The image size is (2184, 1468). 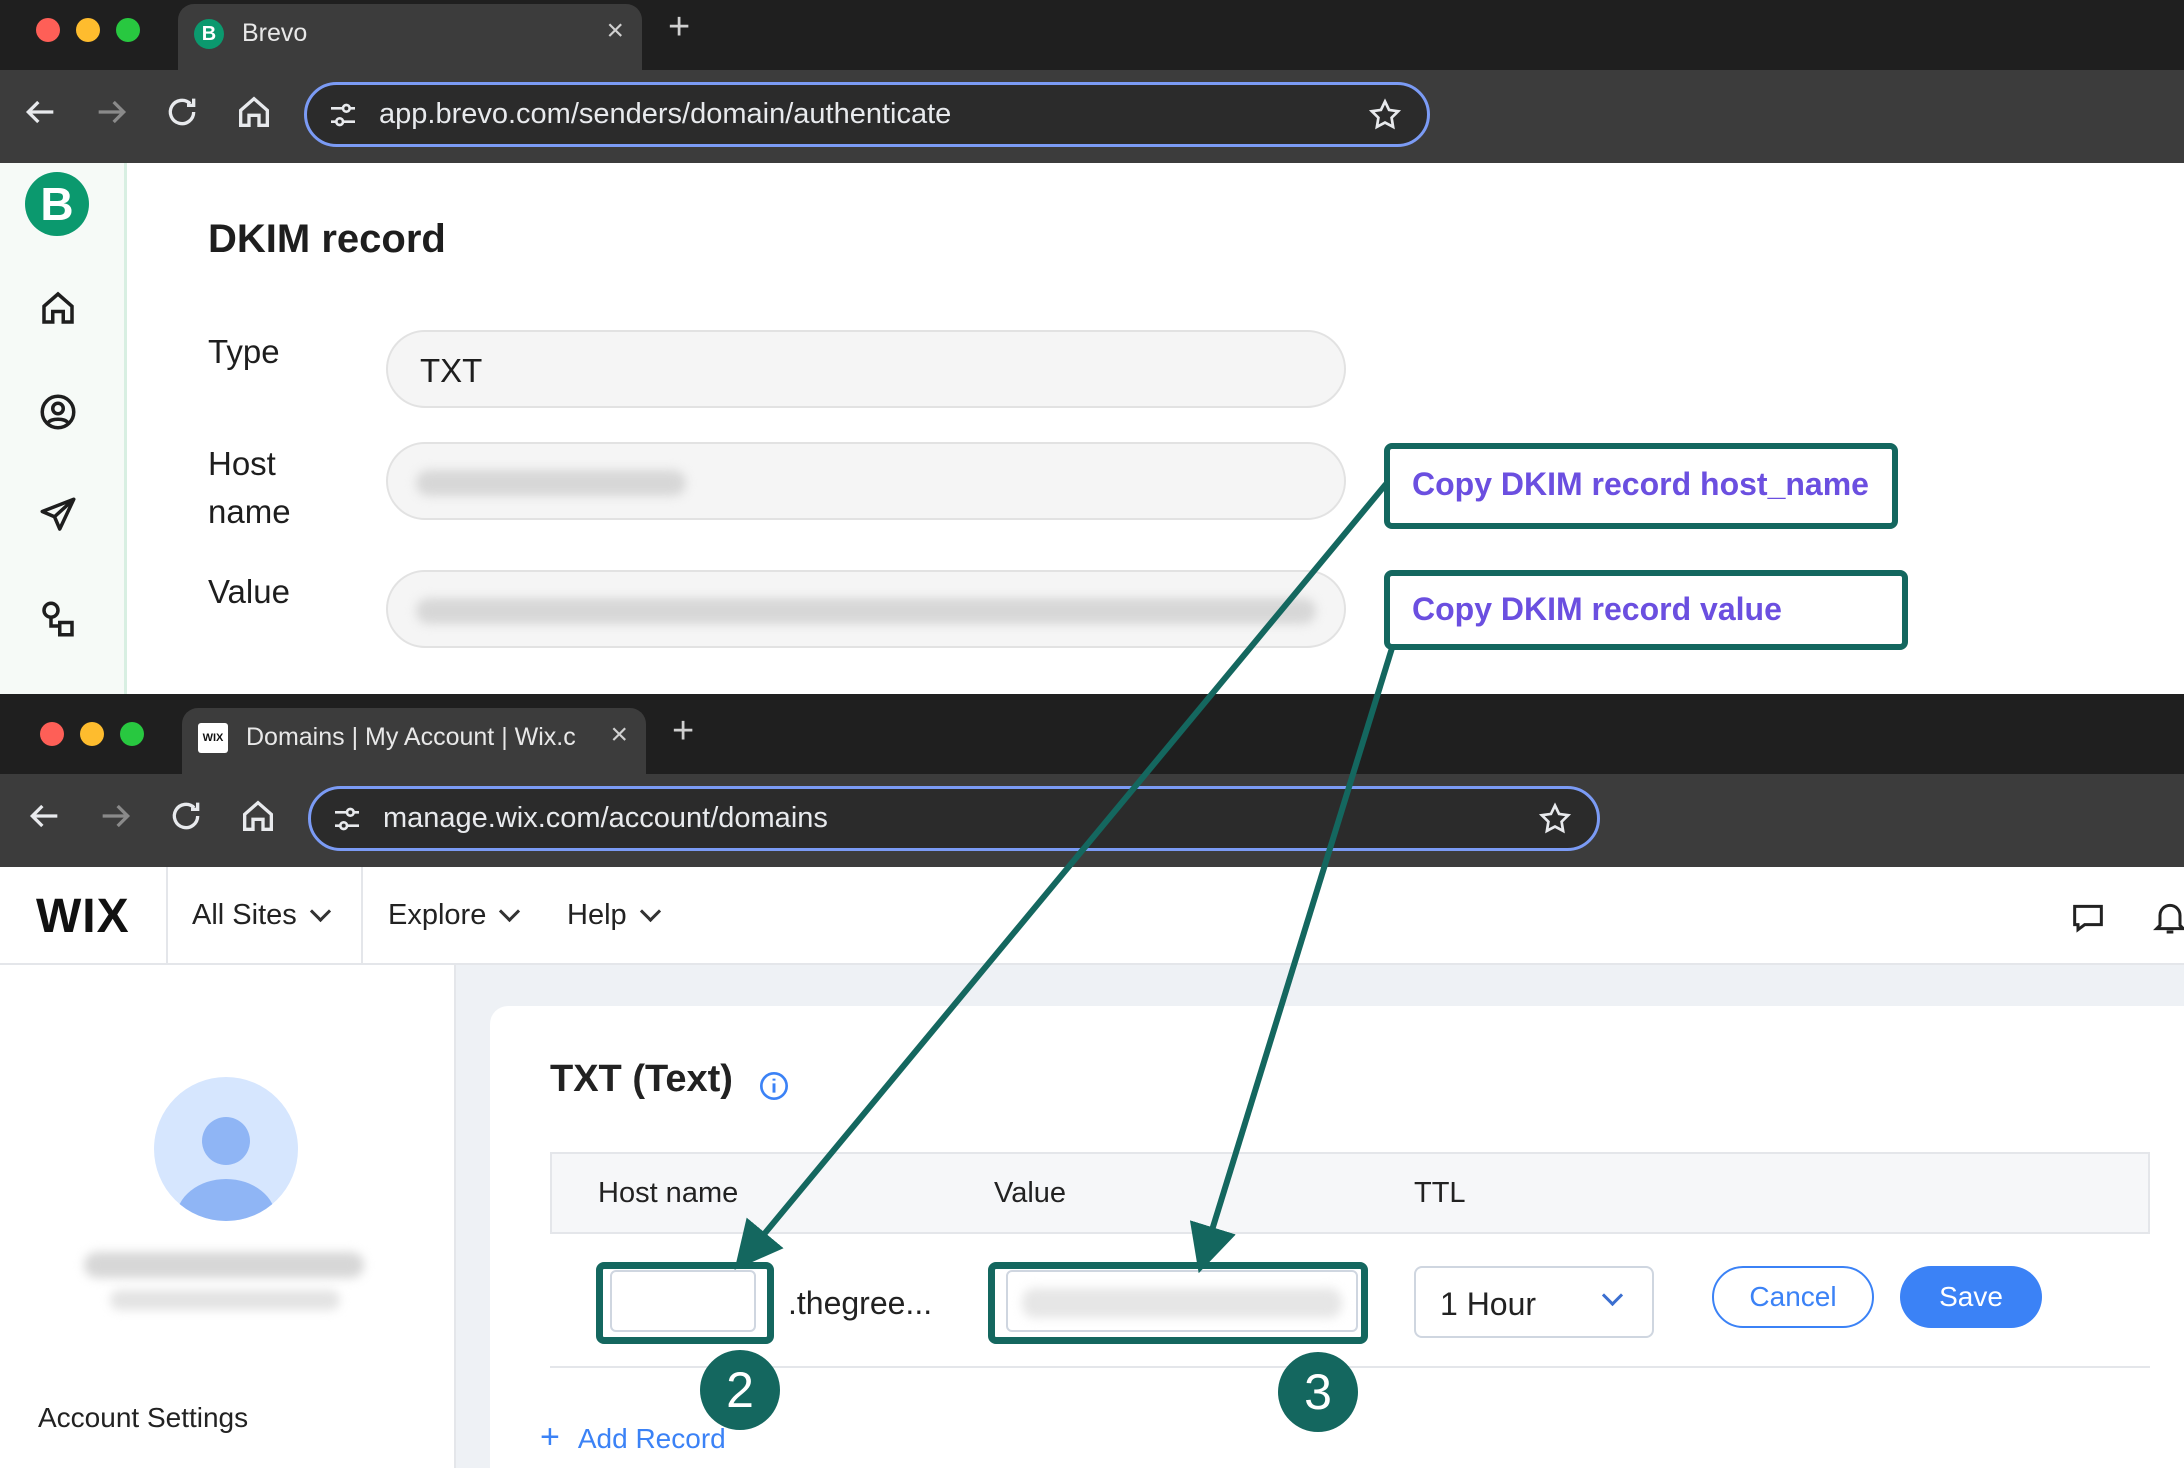 I want to click on chat-icon, so click(x=2088, y=918).